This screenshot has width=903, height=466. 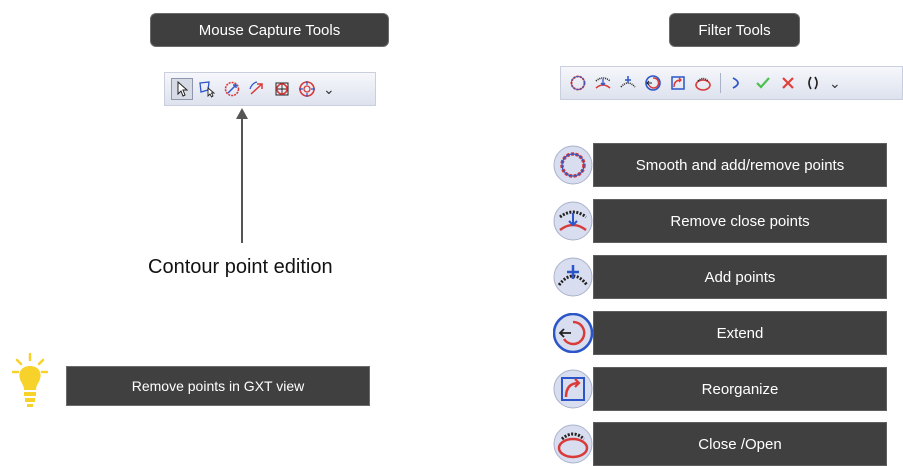 What do you see at coordinates (740, 165) in the screenshot?
I see `filter-item-label: Smooth and add/remove points` at bounding box center [740, 165].